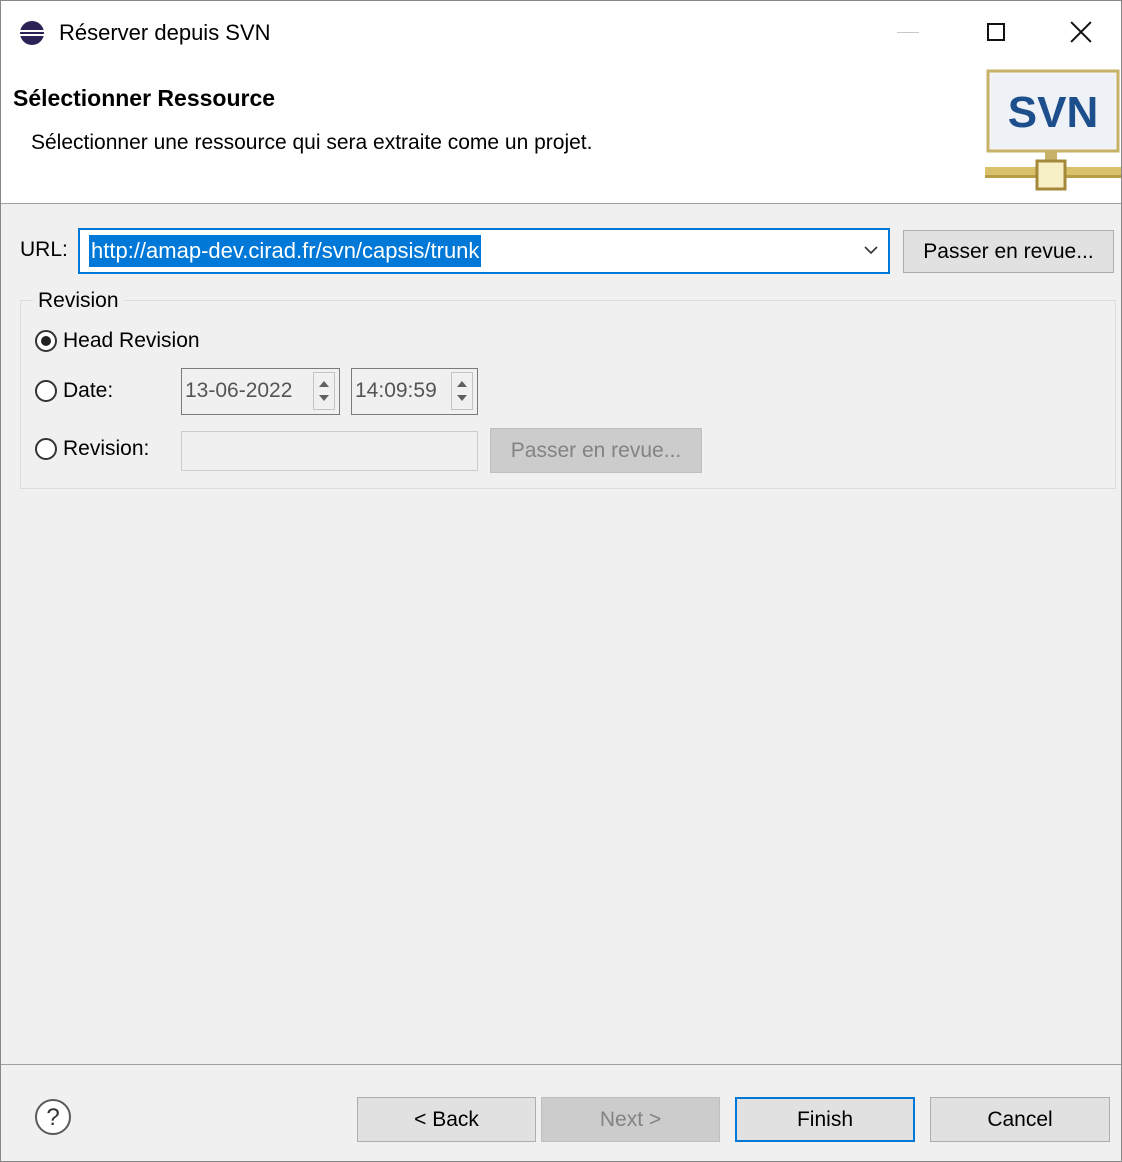 The height and width of the screenshot is (1162, 1122). What do you see at coordinates (1053, 112) in the screenshot?
I see `svn-logo-text: SVN` at bounding box center [1053, 112].